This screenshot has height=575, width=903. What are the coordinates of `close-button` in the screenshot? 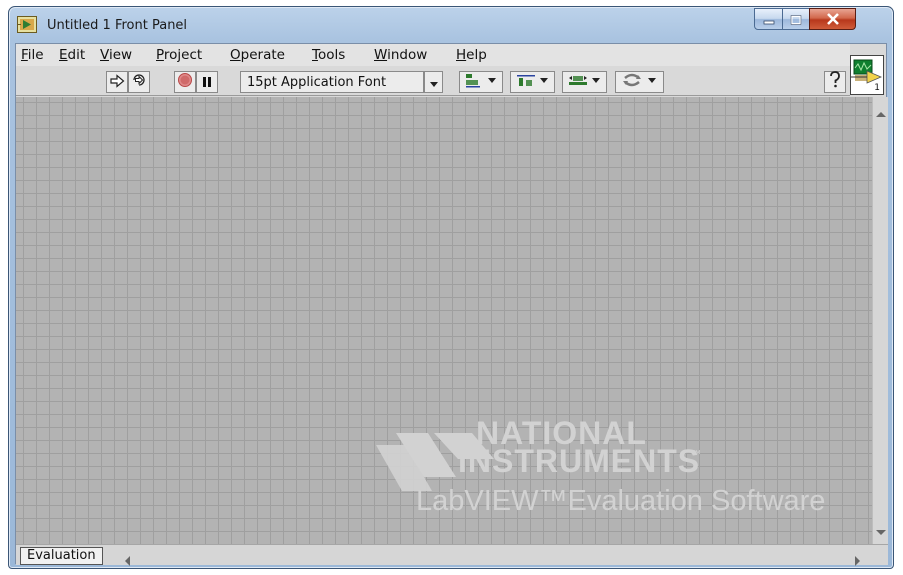 It's located at (832, 19).